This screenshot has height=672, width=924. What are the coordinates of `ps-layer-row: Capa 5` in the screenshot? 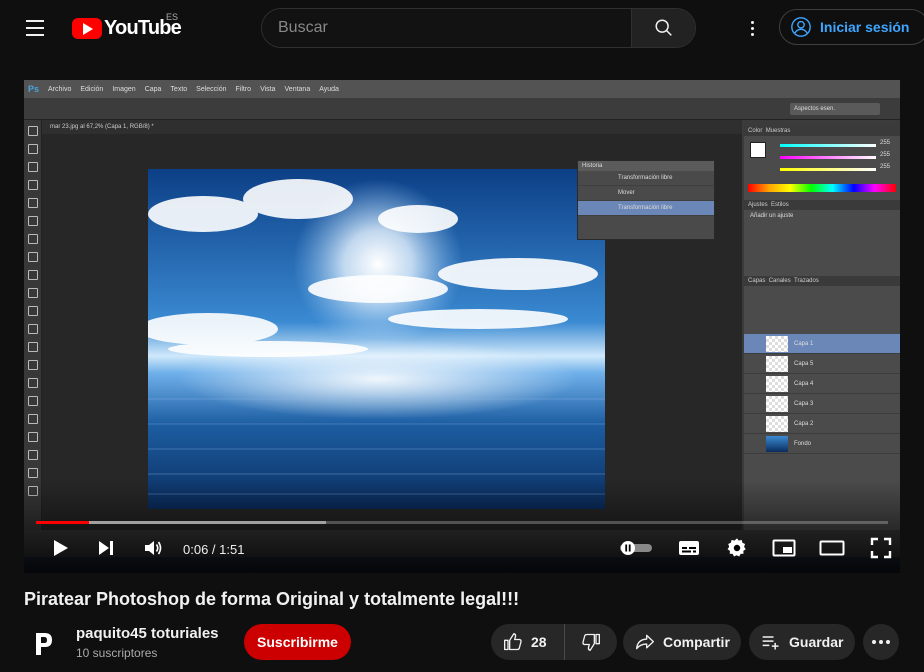 It's located at (822, 364).